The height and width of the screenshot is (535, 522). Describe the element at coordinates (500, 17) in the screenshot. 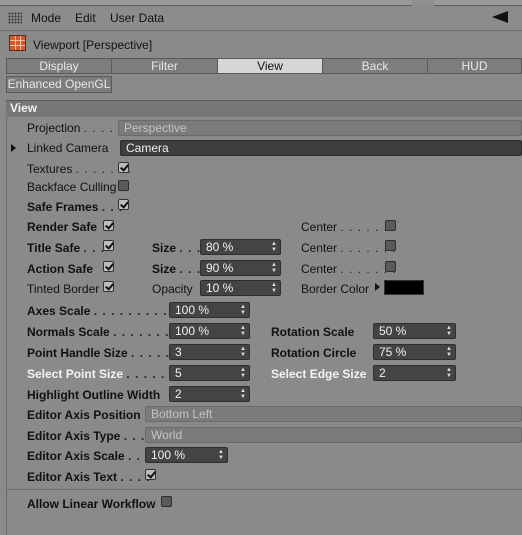

I see `back-arrow-icon` at that location.